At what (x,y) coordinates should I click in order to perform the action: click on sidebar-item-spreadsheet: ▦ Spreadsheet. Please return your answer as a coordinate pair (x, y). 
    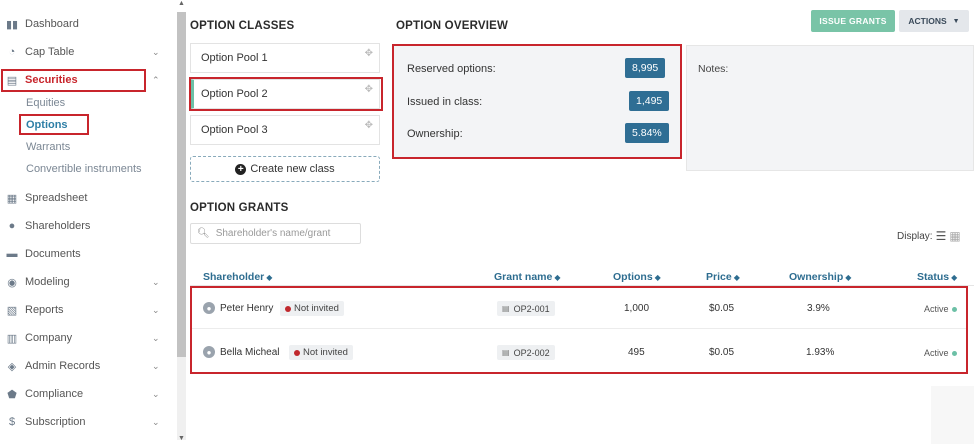
    Looking at the image, I should click on (88, 198).